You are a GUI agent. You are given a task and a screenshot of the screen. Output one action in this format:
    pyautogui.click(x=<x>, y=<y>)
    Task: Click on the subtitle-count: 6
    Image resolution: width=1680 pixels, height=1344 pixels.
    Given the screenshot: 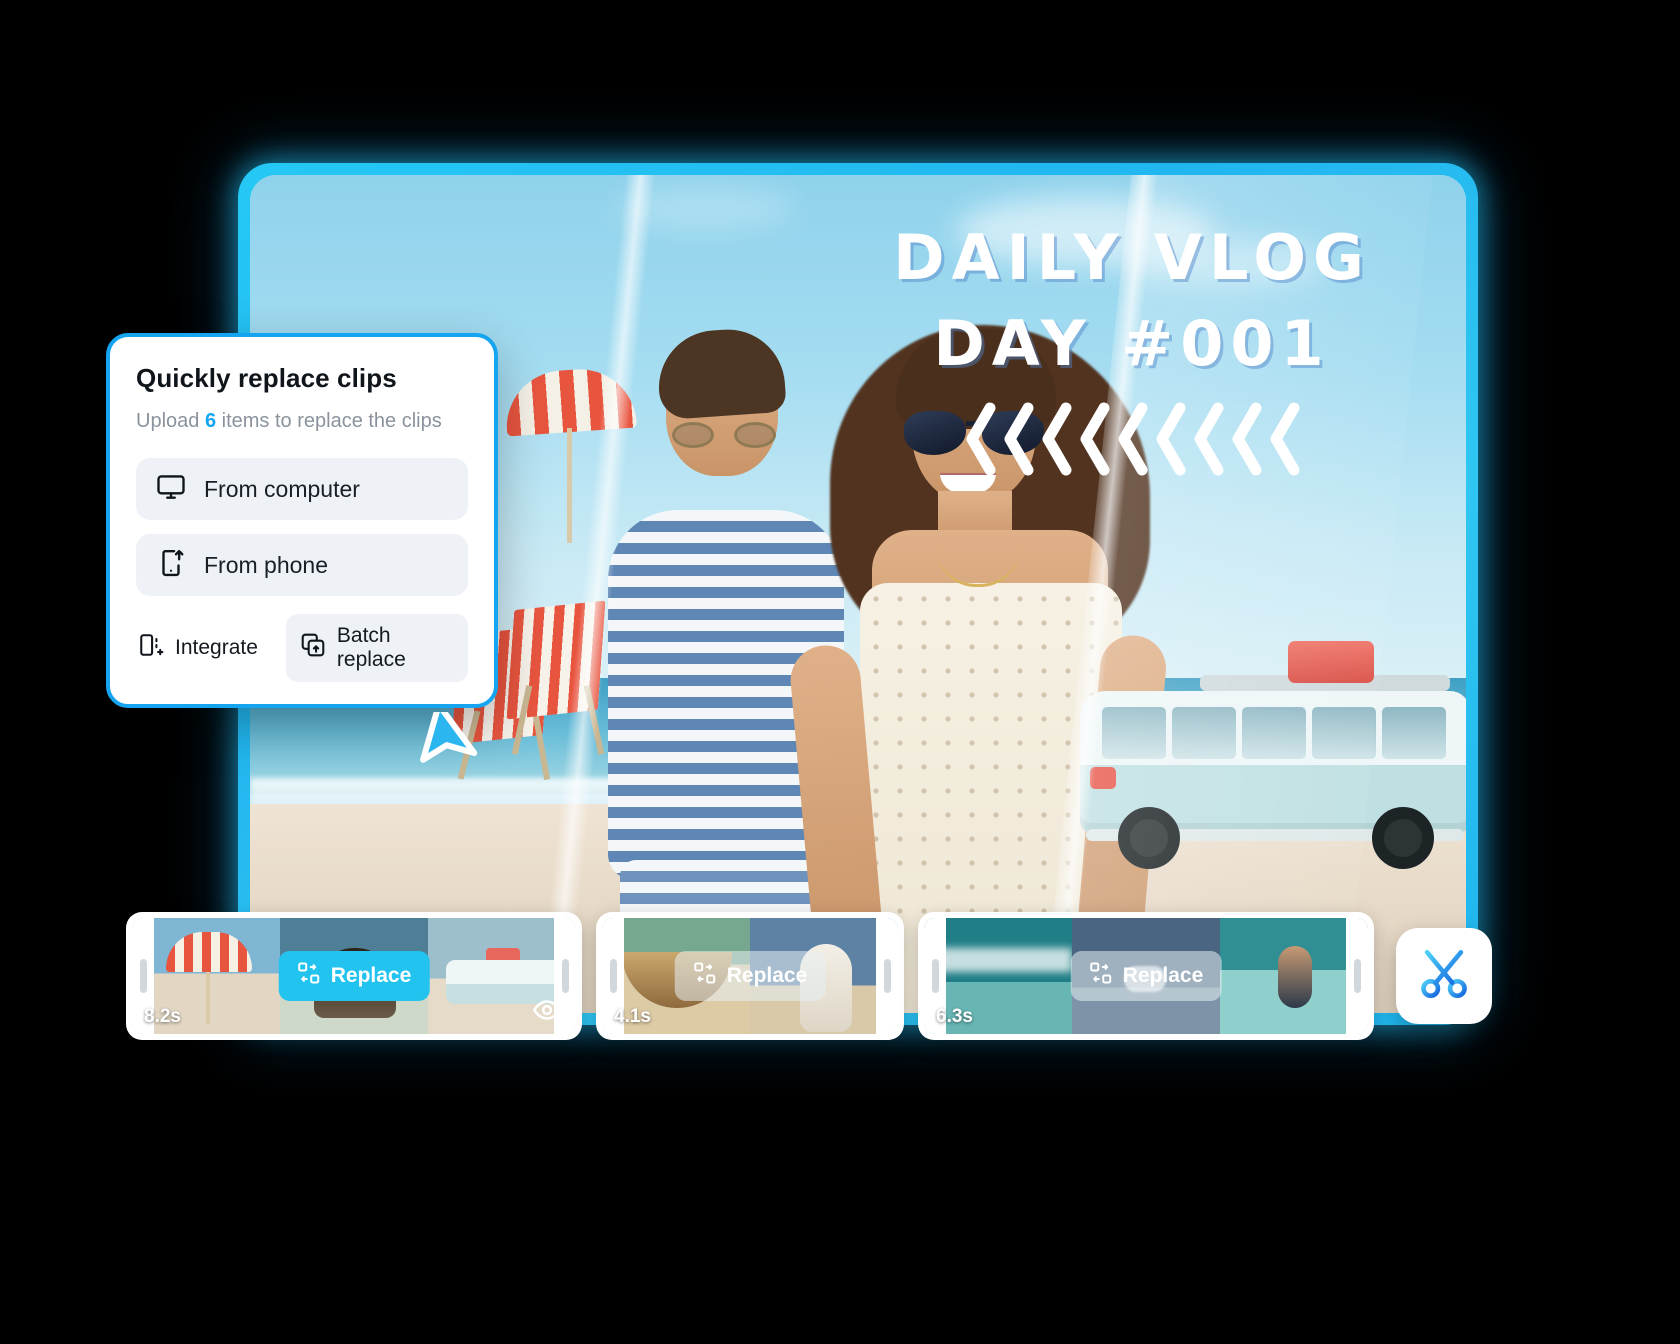 What is the action you would take?
    pyautogui.click(x=210, y=421)
    